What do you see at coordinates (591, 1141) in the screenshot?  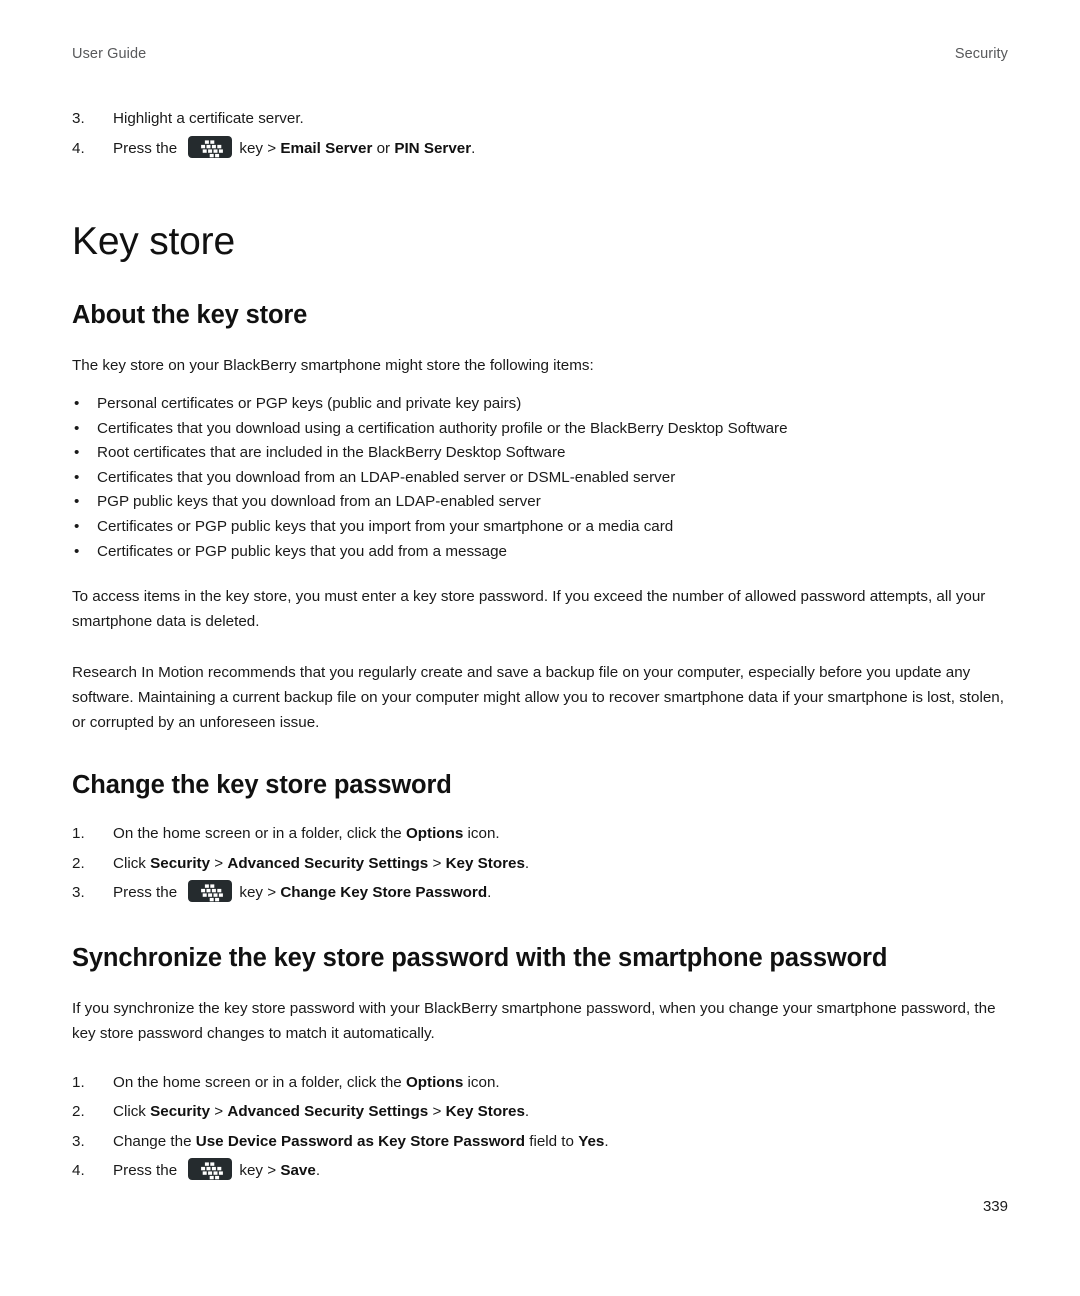 I see `emphasis-text: Yes` at bounding box center [591, 1141].